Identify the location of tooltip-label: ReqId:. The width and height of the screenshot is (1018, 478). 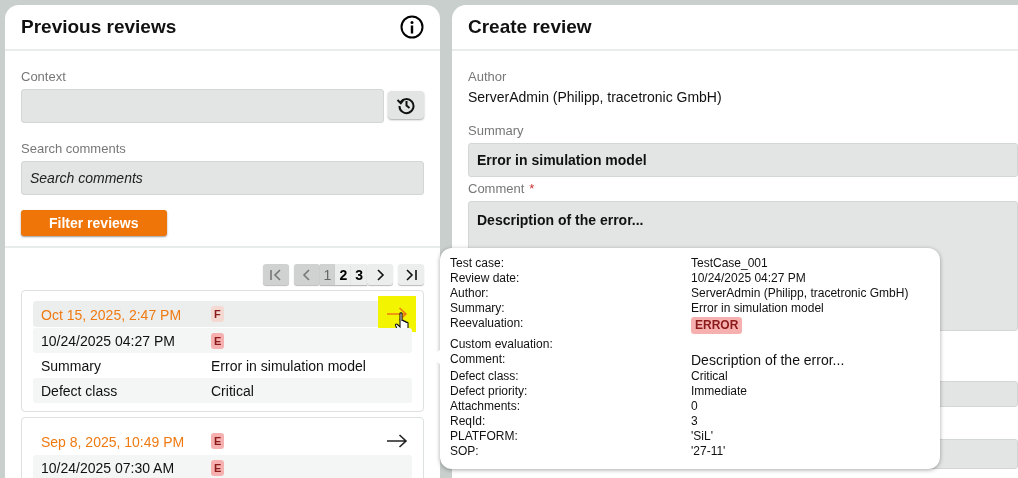
(468, 421).